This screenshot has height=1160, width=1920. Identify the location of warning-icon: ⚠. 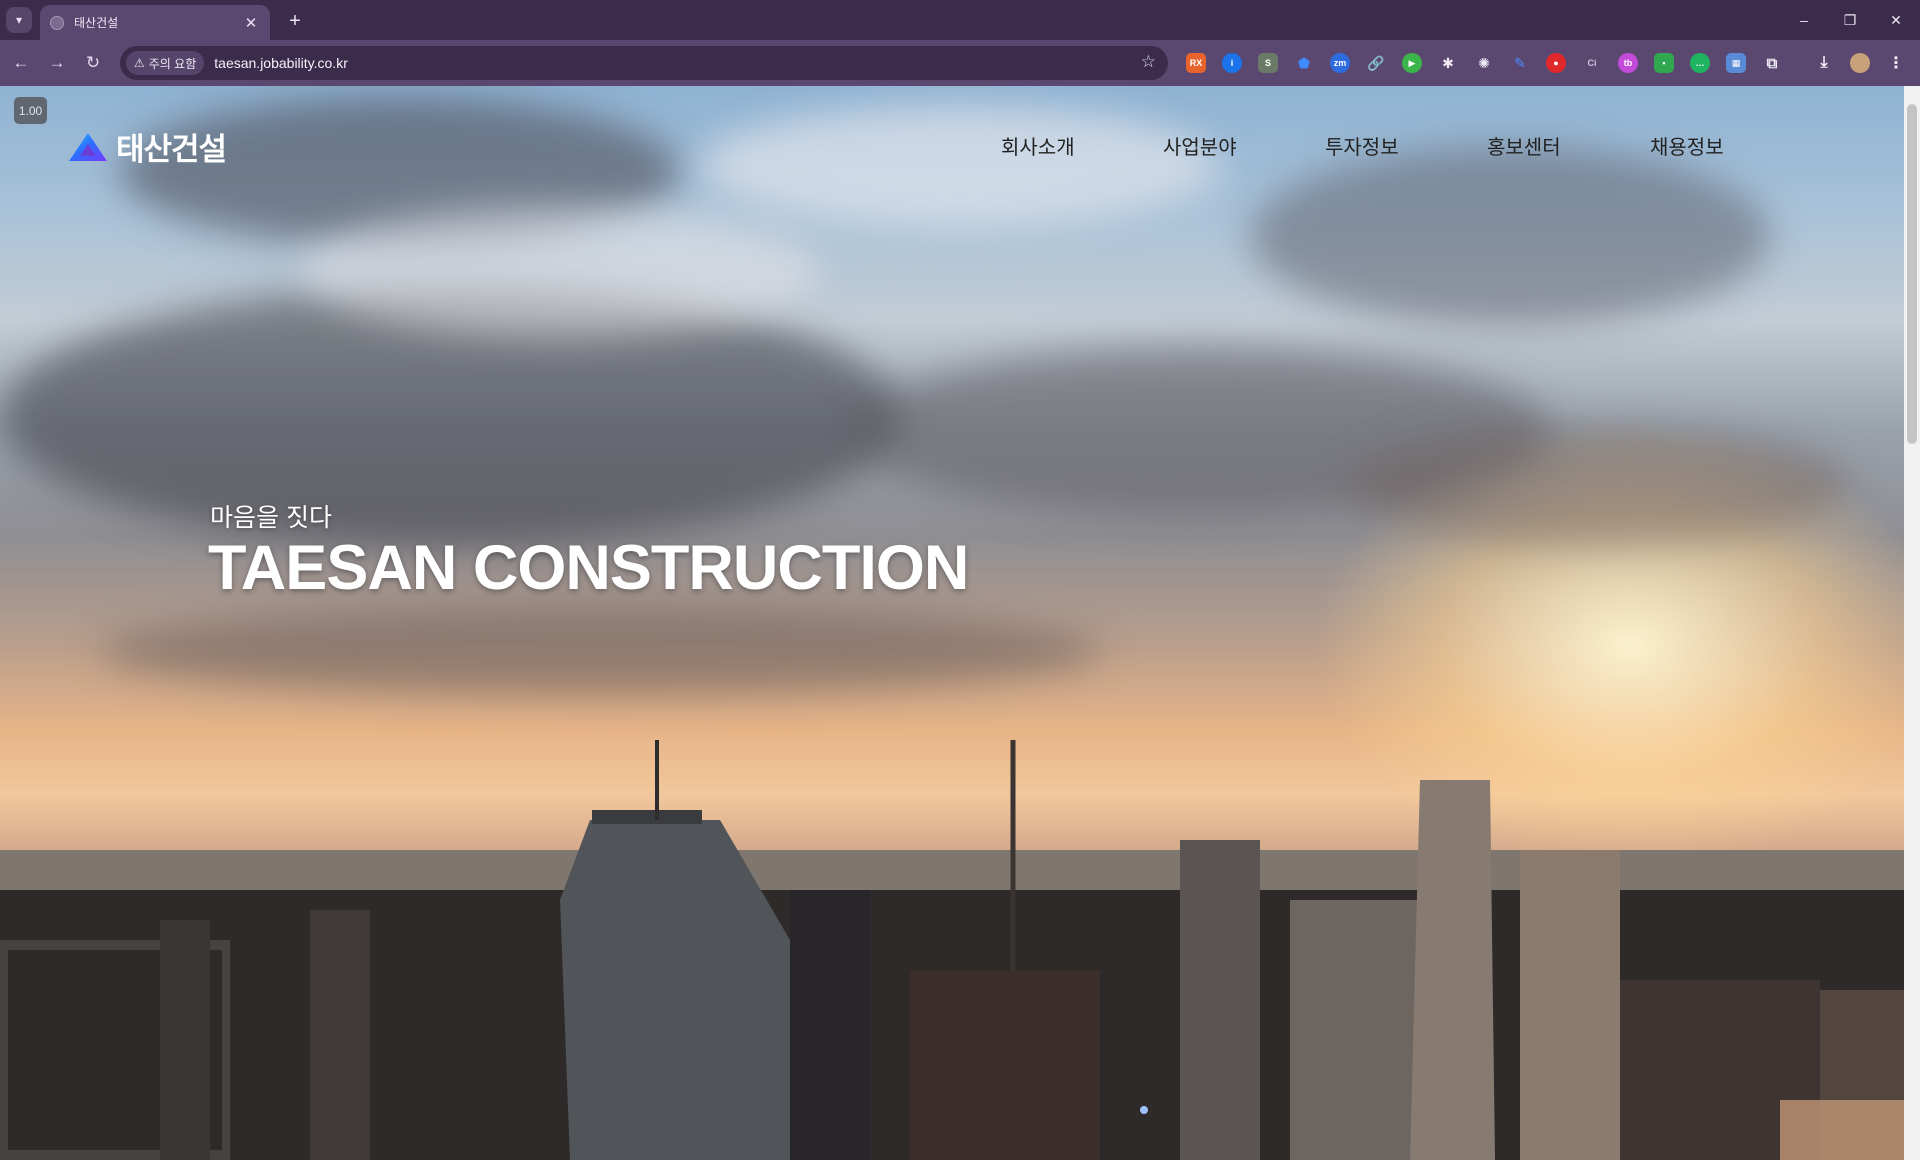
(139, 63).